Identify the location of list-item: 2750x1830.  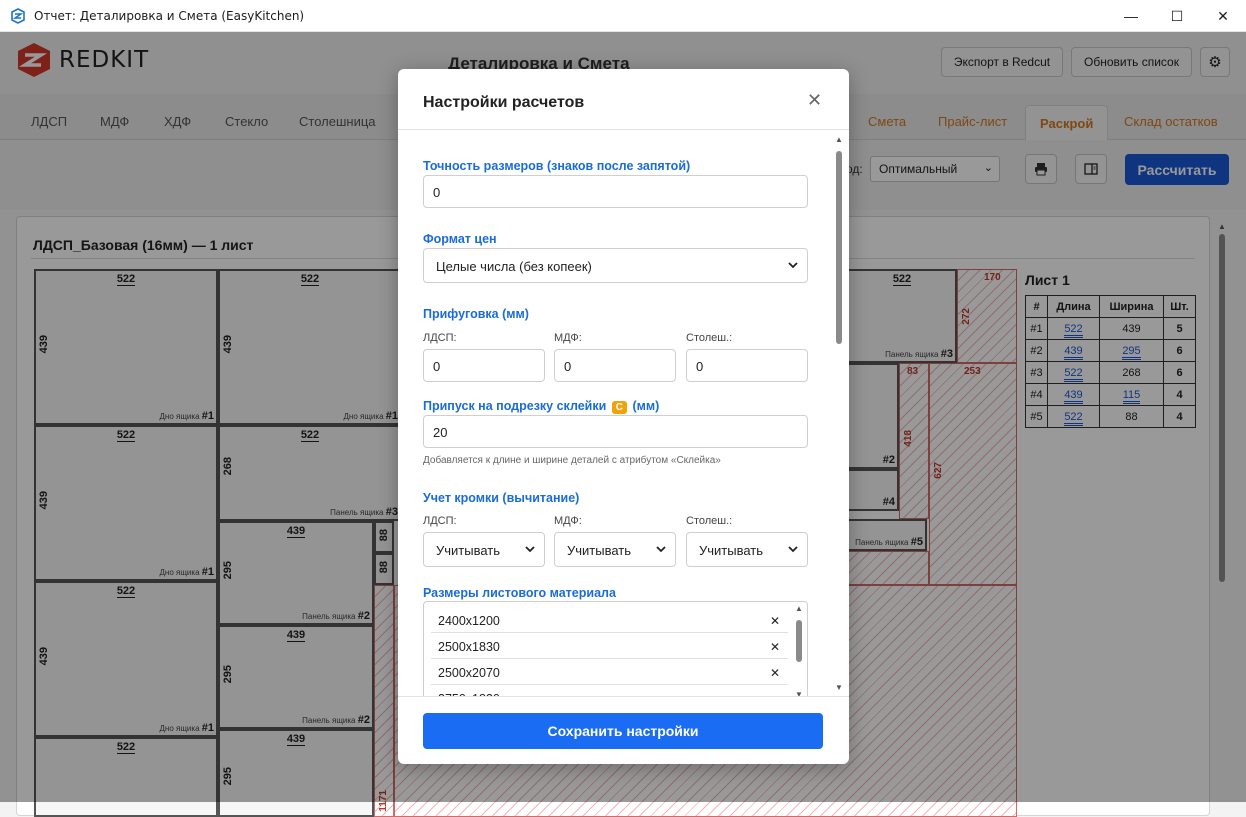
(609, 690).